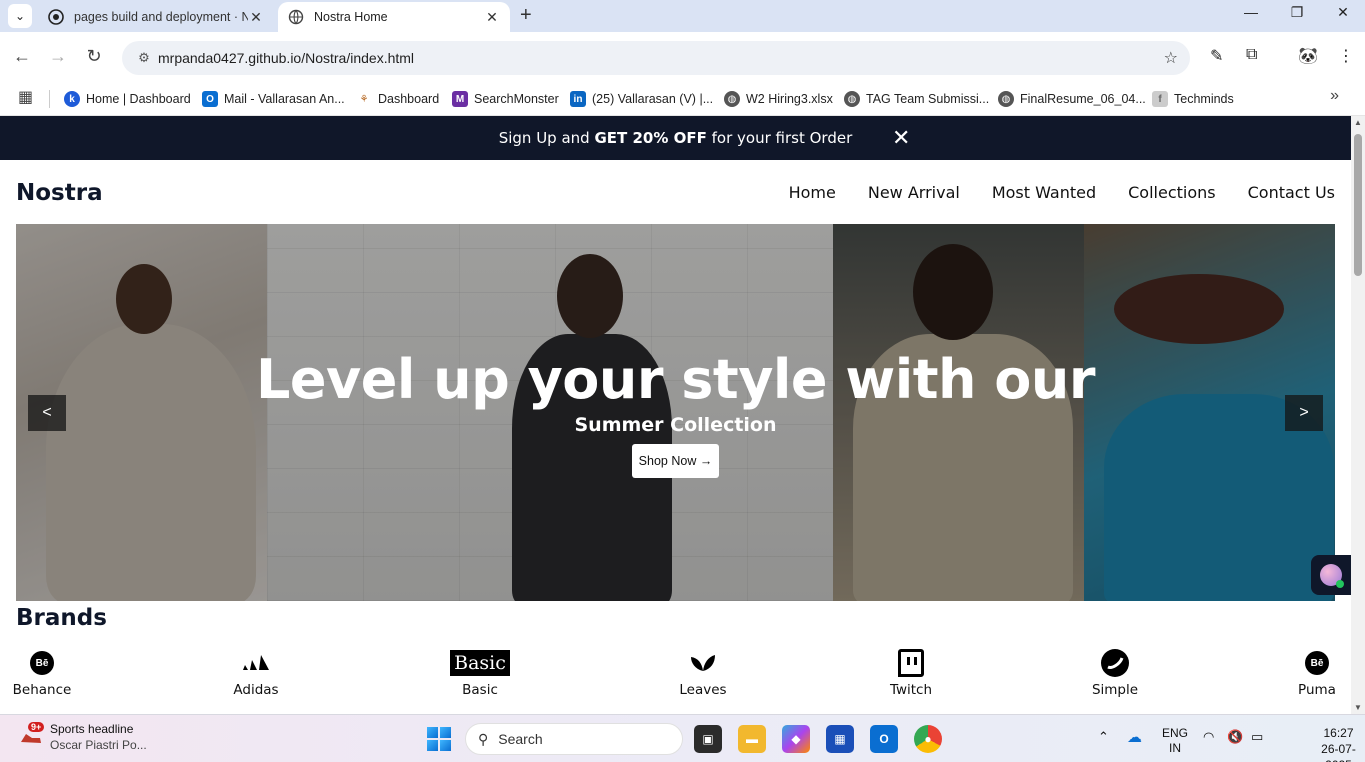 This screenshot has width=1365, height=762. I want to click on taskbar-search: ⚲ Search, so click(574, 739).